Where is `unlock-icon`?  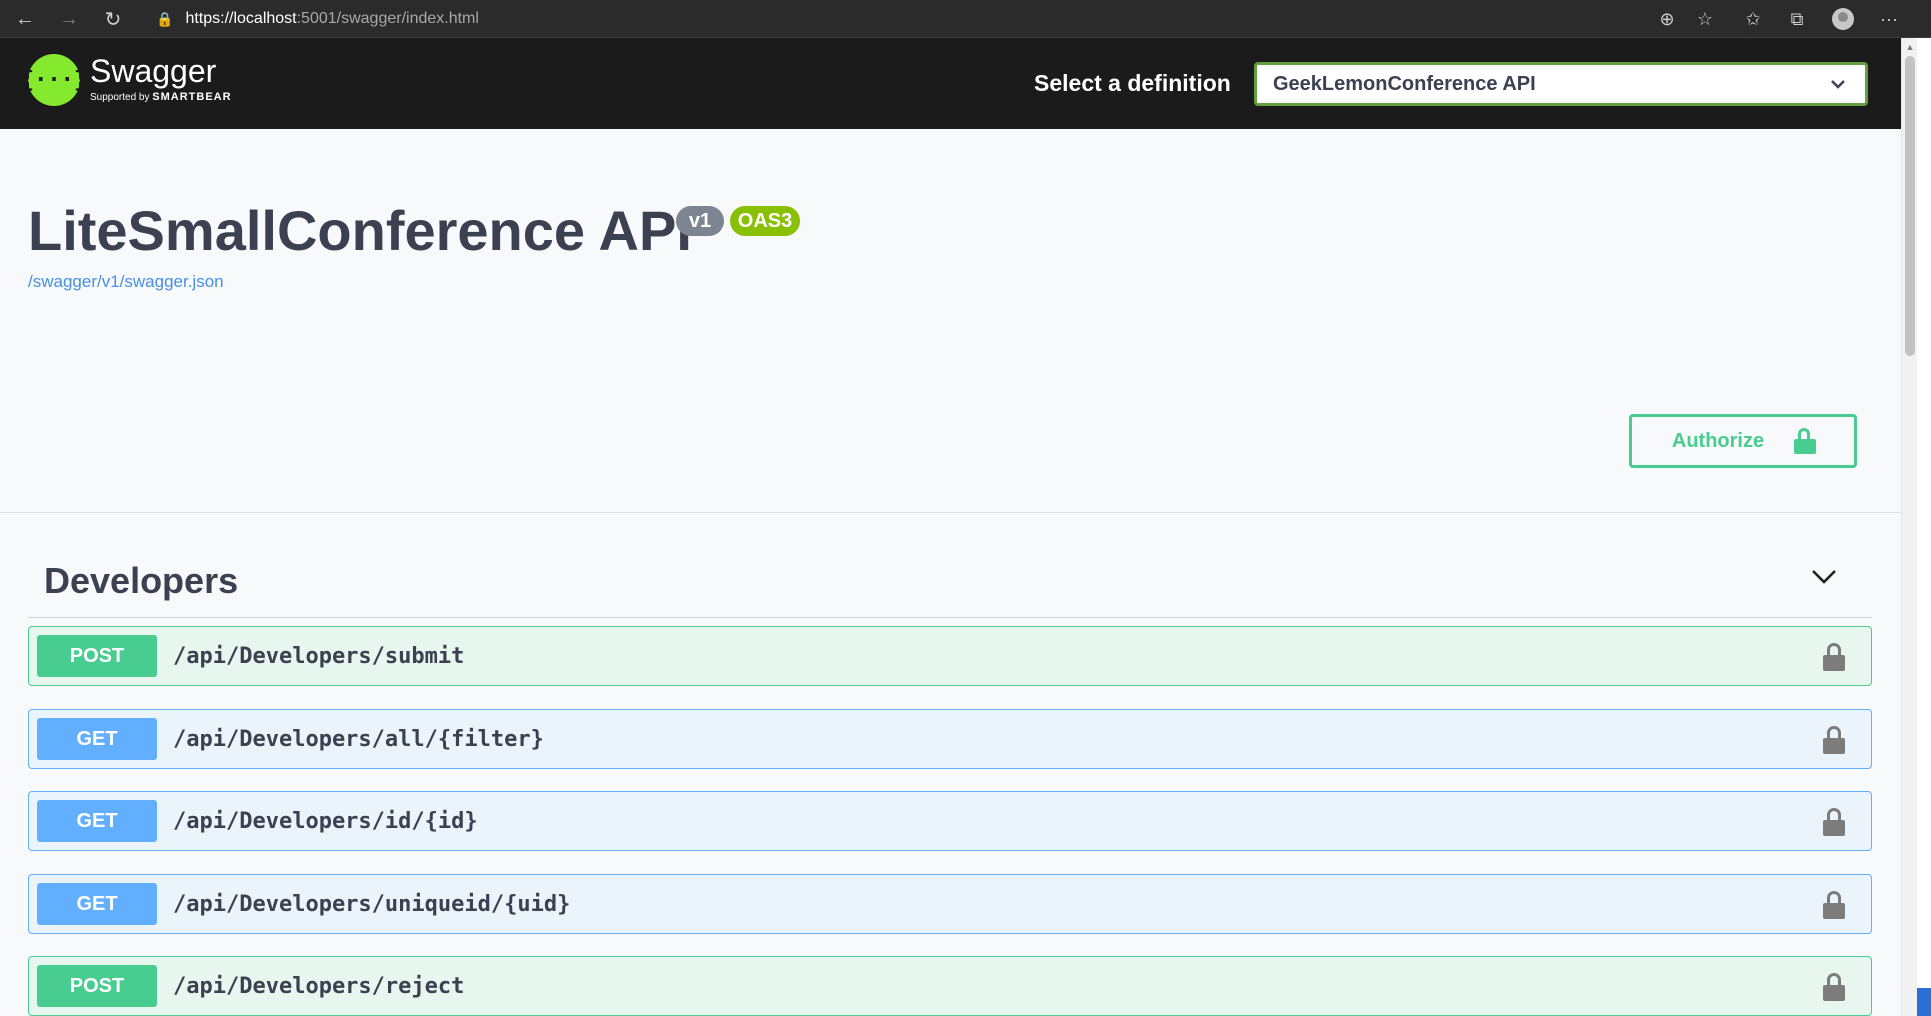 unlock-icon is located at coordinates (1805, 441).